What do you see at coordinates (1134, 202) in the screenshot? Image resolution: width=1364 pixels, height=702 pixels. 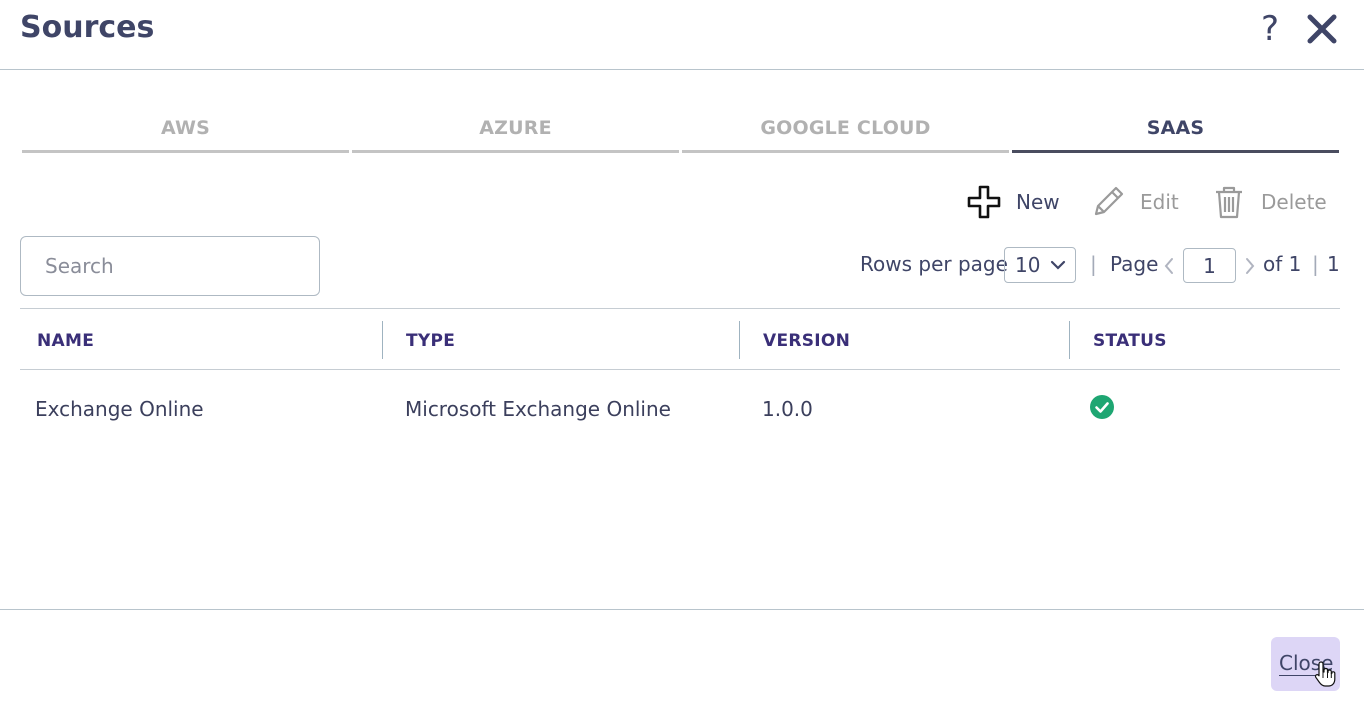 I see `edit-button: Edit` at bounding box center [1134, 202].